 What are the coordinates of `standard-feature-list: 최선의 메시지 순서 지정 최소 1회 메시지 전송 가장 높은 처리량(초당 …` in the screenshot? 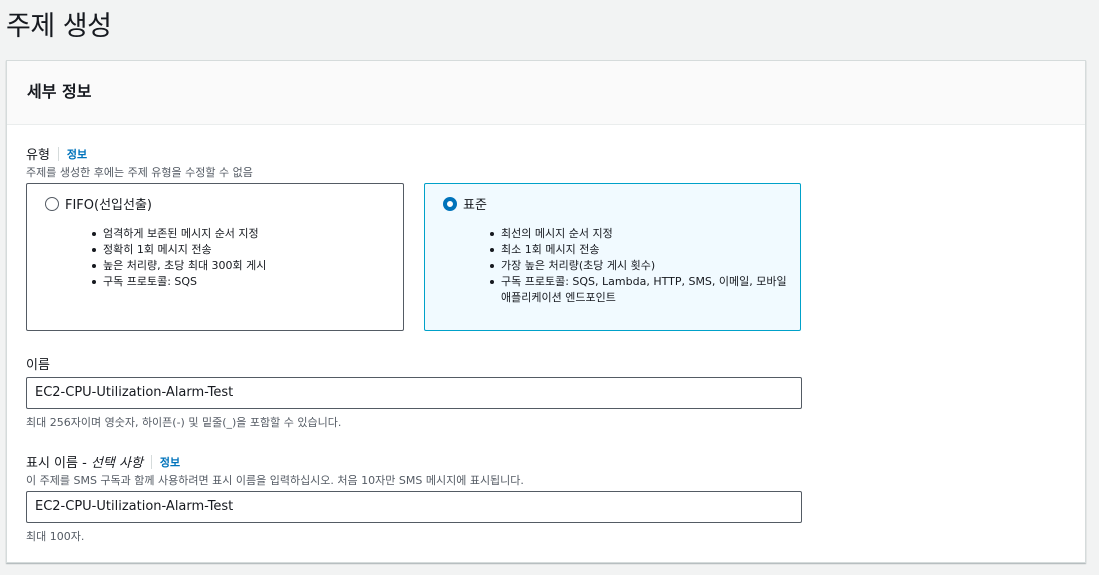 It's located at (640, 266).